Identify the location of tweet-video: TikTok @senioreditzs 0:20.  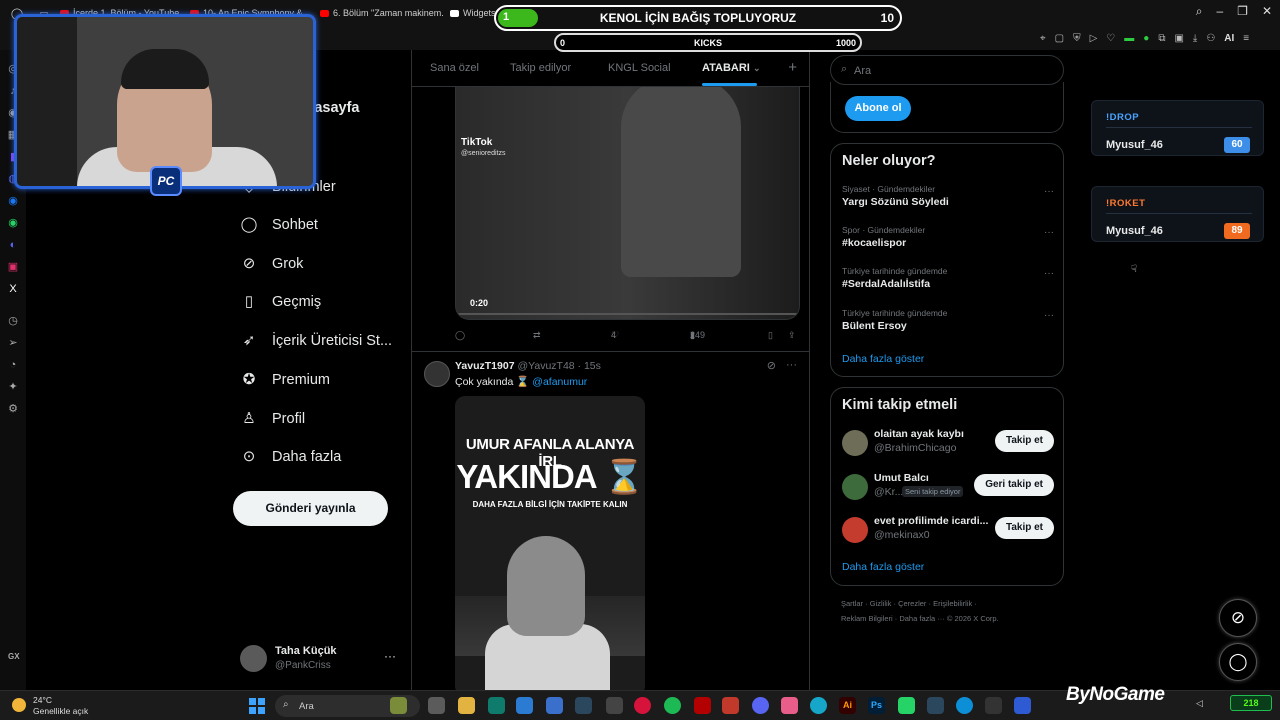
(627, 203).